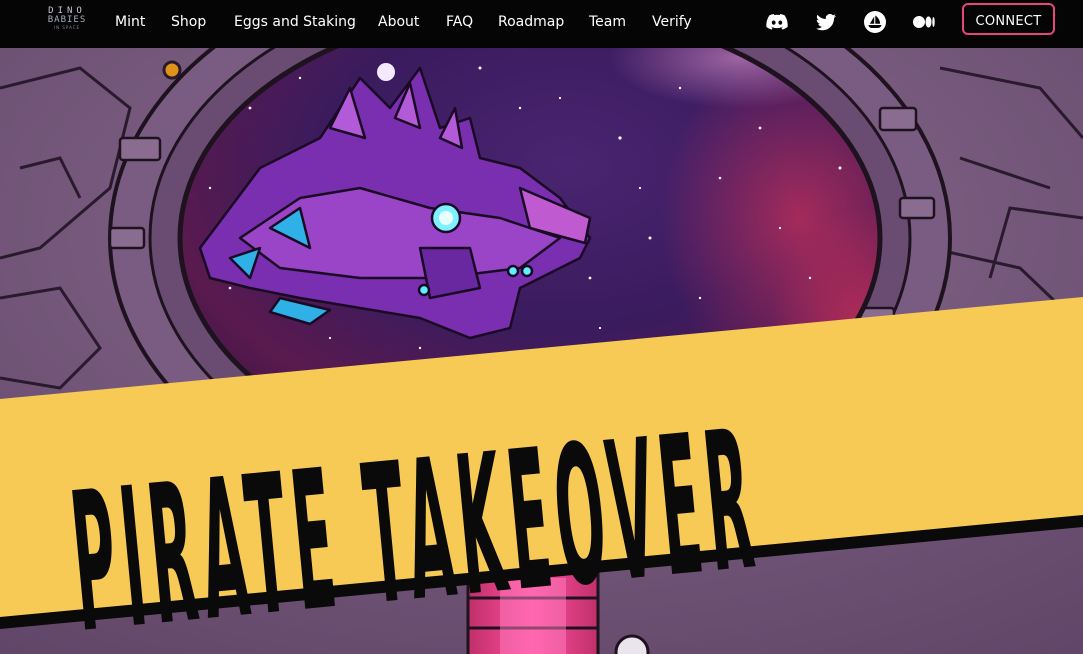 The image size is (1083, 654). I want to click on nav-link-shop: Shop, so click(188, 22).